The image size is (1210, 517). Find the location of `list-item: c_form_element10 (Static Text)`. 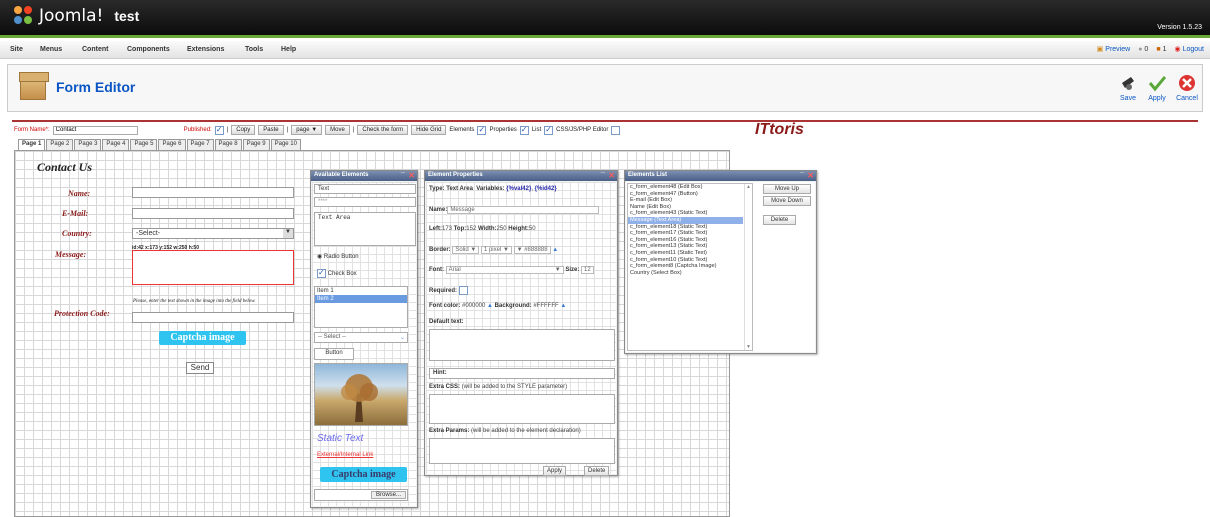

list-item: c_form_element10 (Static Text) is located at coordinates (685, 260).